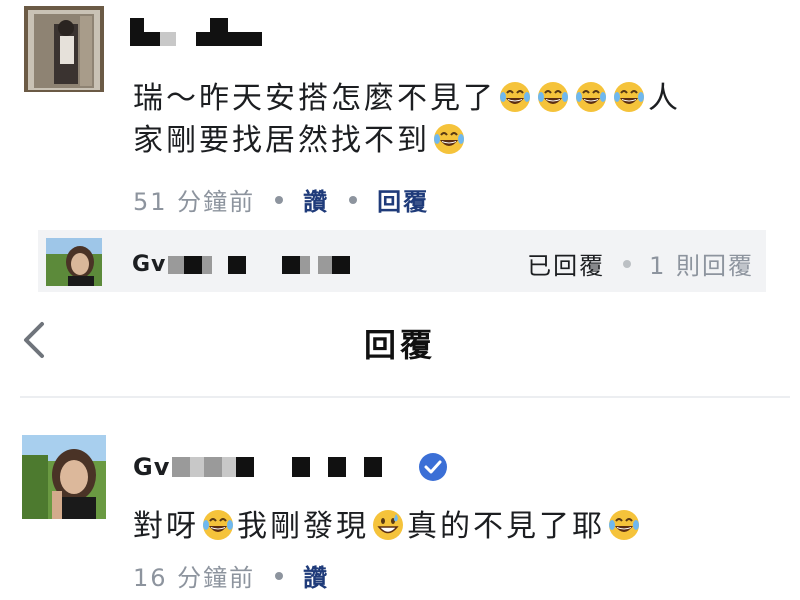  I want to click on reply-summary-bar: Gv 已回覆 1 則回覆, so click(402, 261).